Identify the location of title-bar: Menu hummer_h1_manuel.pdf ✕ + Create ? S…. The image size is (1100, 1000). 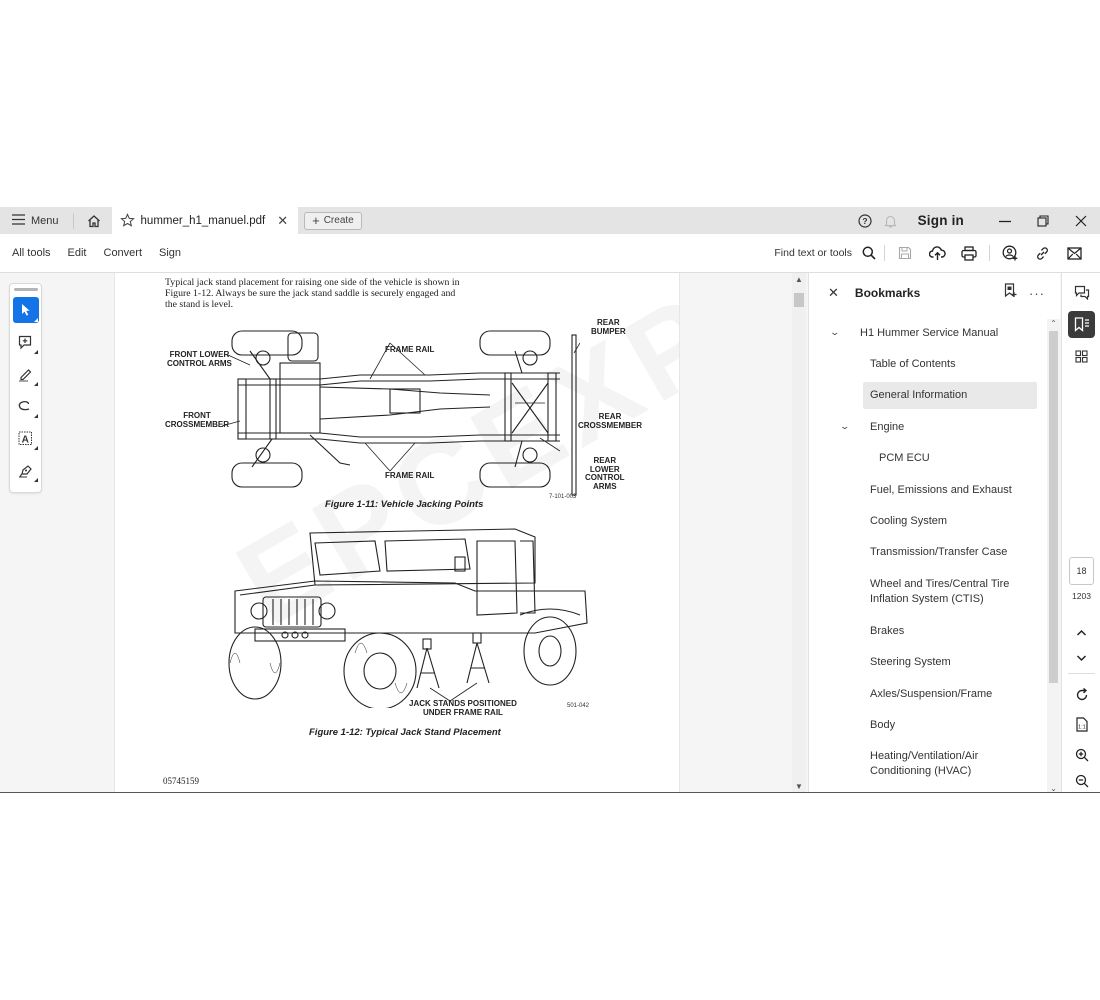
(550, 220).